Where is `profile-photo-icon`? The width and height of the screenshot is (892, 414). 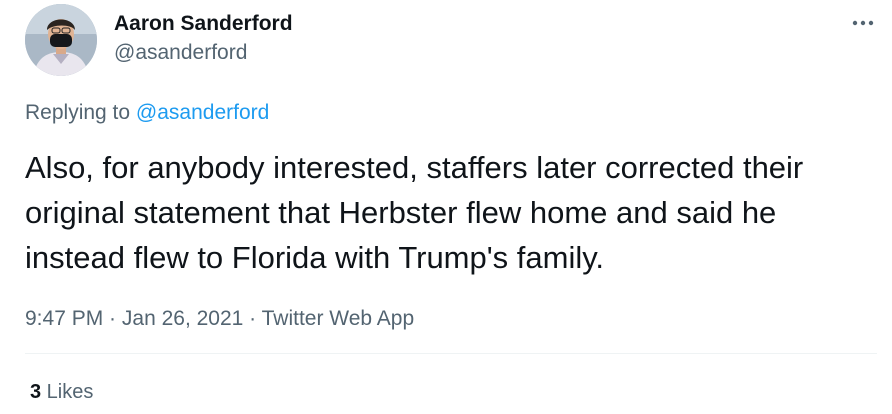 profile-photo-icon is located at coordinates (61, 40).